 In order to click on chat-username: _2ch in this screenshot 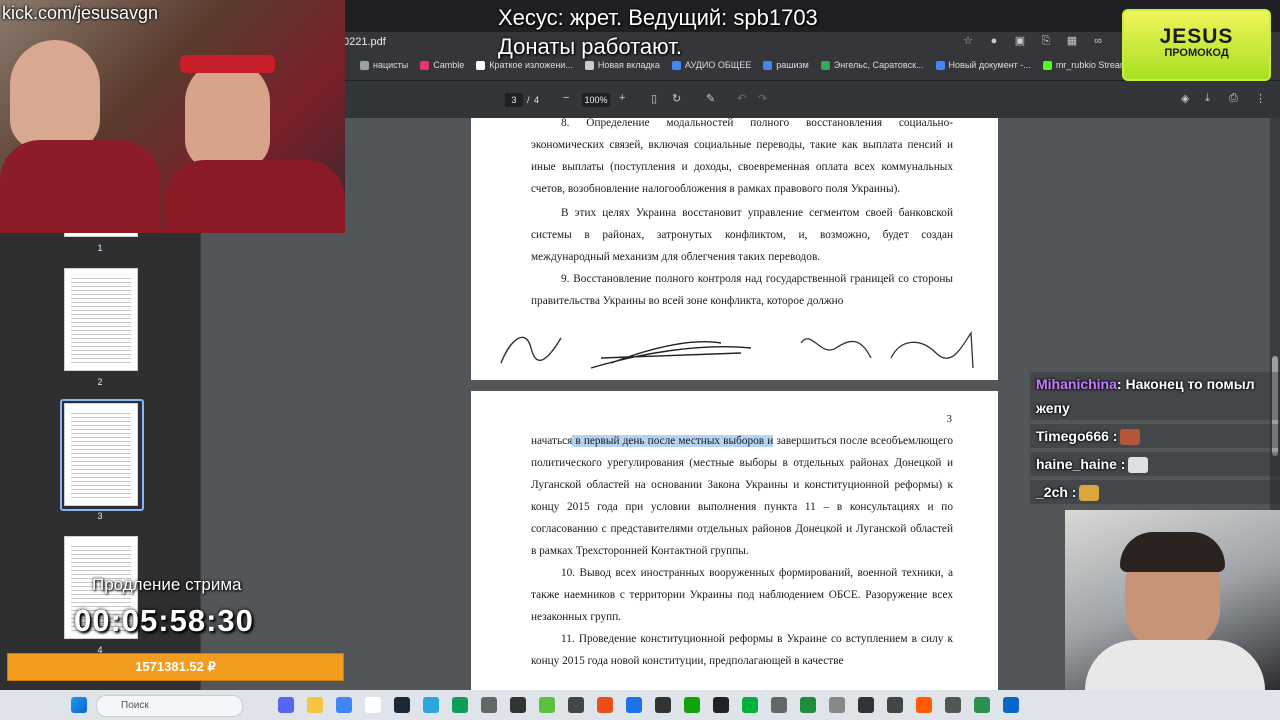, I will do `click(1052, 492)`.